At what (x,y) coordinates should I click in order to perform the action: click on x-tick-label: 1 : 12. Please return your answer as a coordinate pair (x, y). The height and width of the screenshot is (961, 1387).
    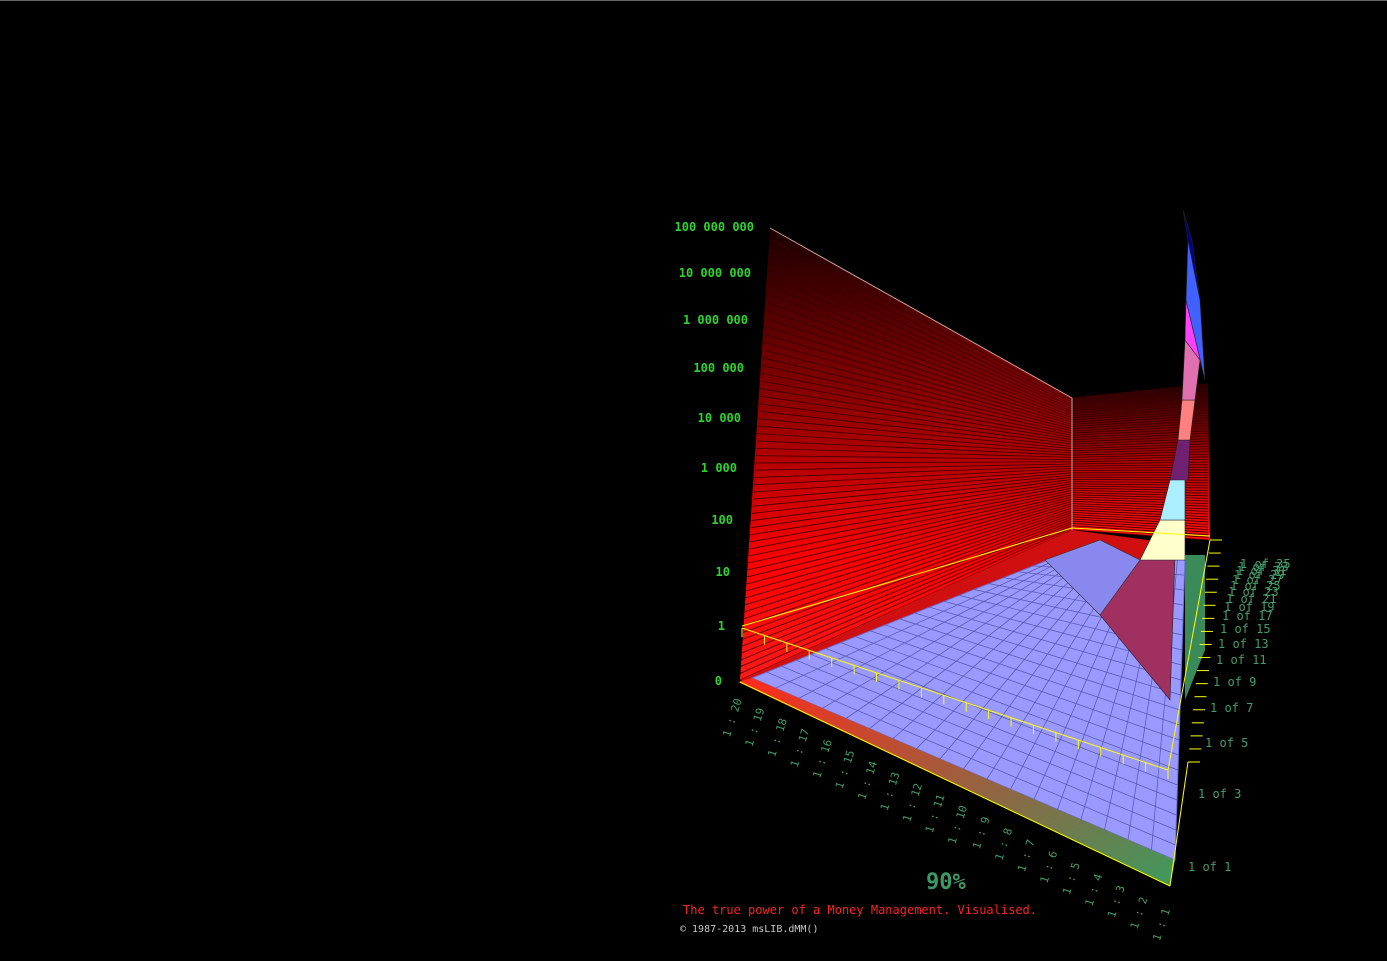
    Looking at the image, I should click on (912, 803).